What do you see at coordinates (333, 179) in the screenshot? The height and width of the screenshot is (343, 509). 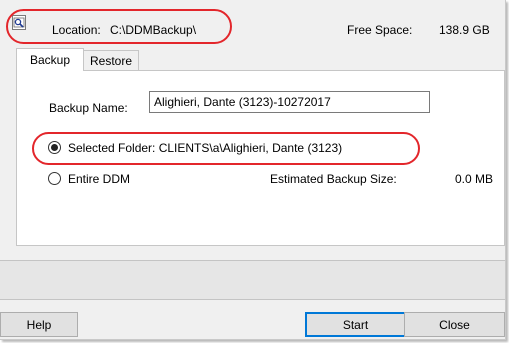 I see `estimated-size-label: Estimated Backup Size:` at bounding box center [333, 179].